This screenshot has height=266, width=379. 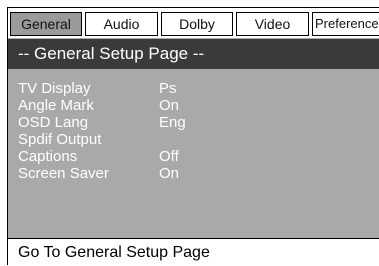 What do you see at coordinates (54, 88) in the screenshot?
I see `setting-label: TV Display` at bounding box center [54, 88].